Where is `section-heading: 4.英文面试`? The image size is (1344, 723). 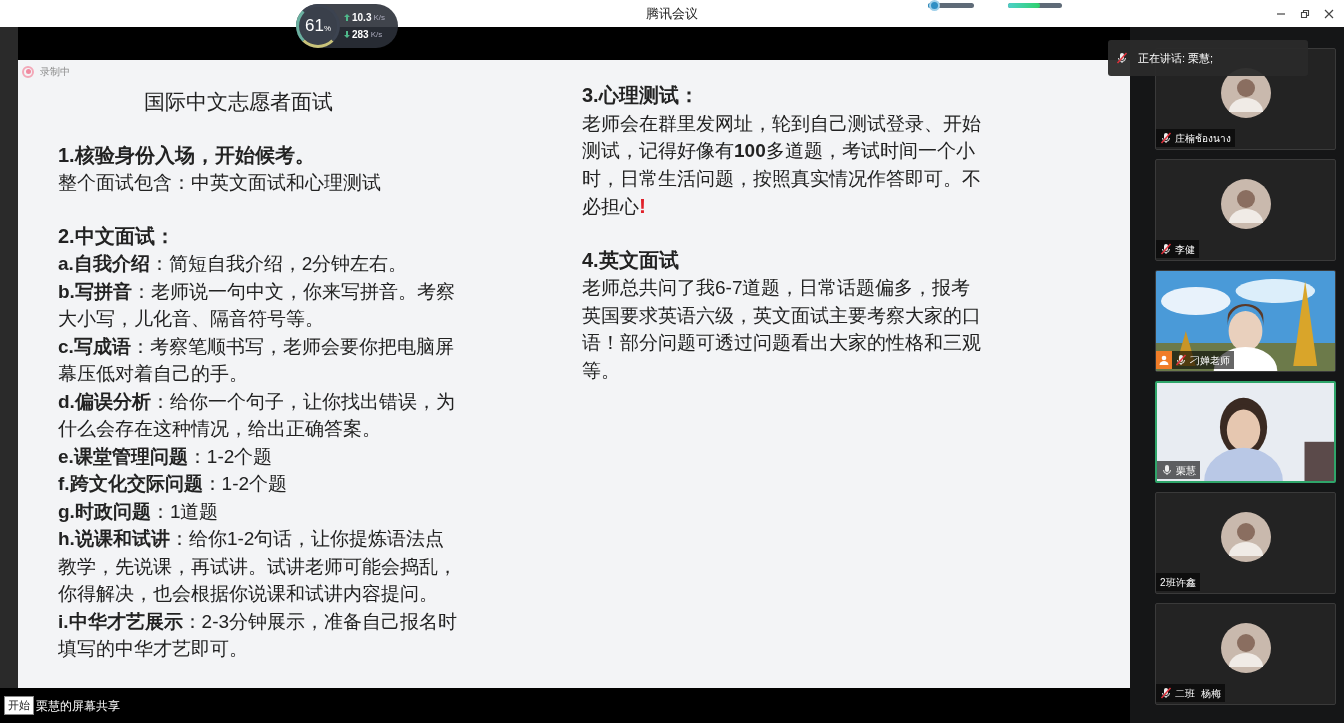 section-heading: 4.英文面试 is located at coordinates (631, 260).